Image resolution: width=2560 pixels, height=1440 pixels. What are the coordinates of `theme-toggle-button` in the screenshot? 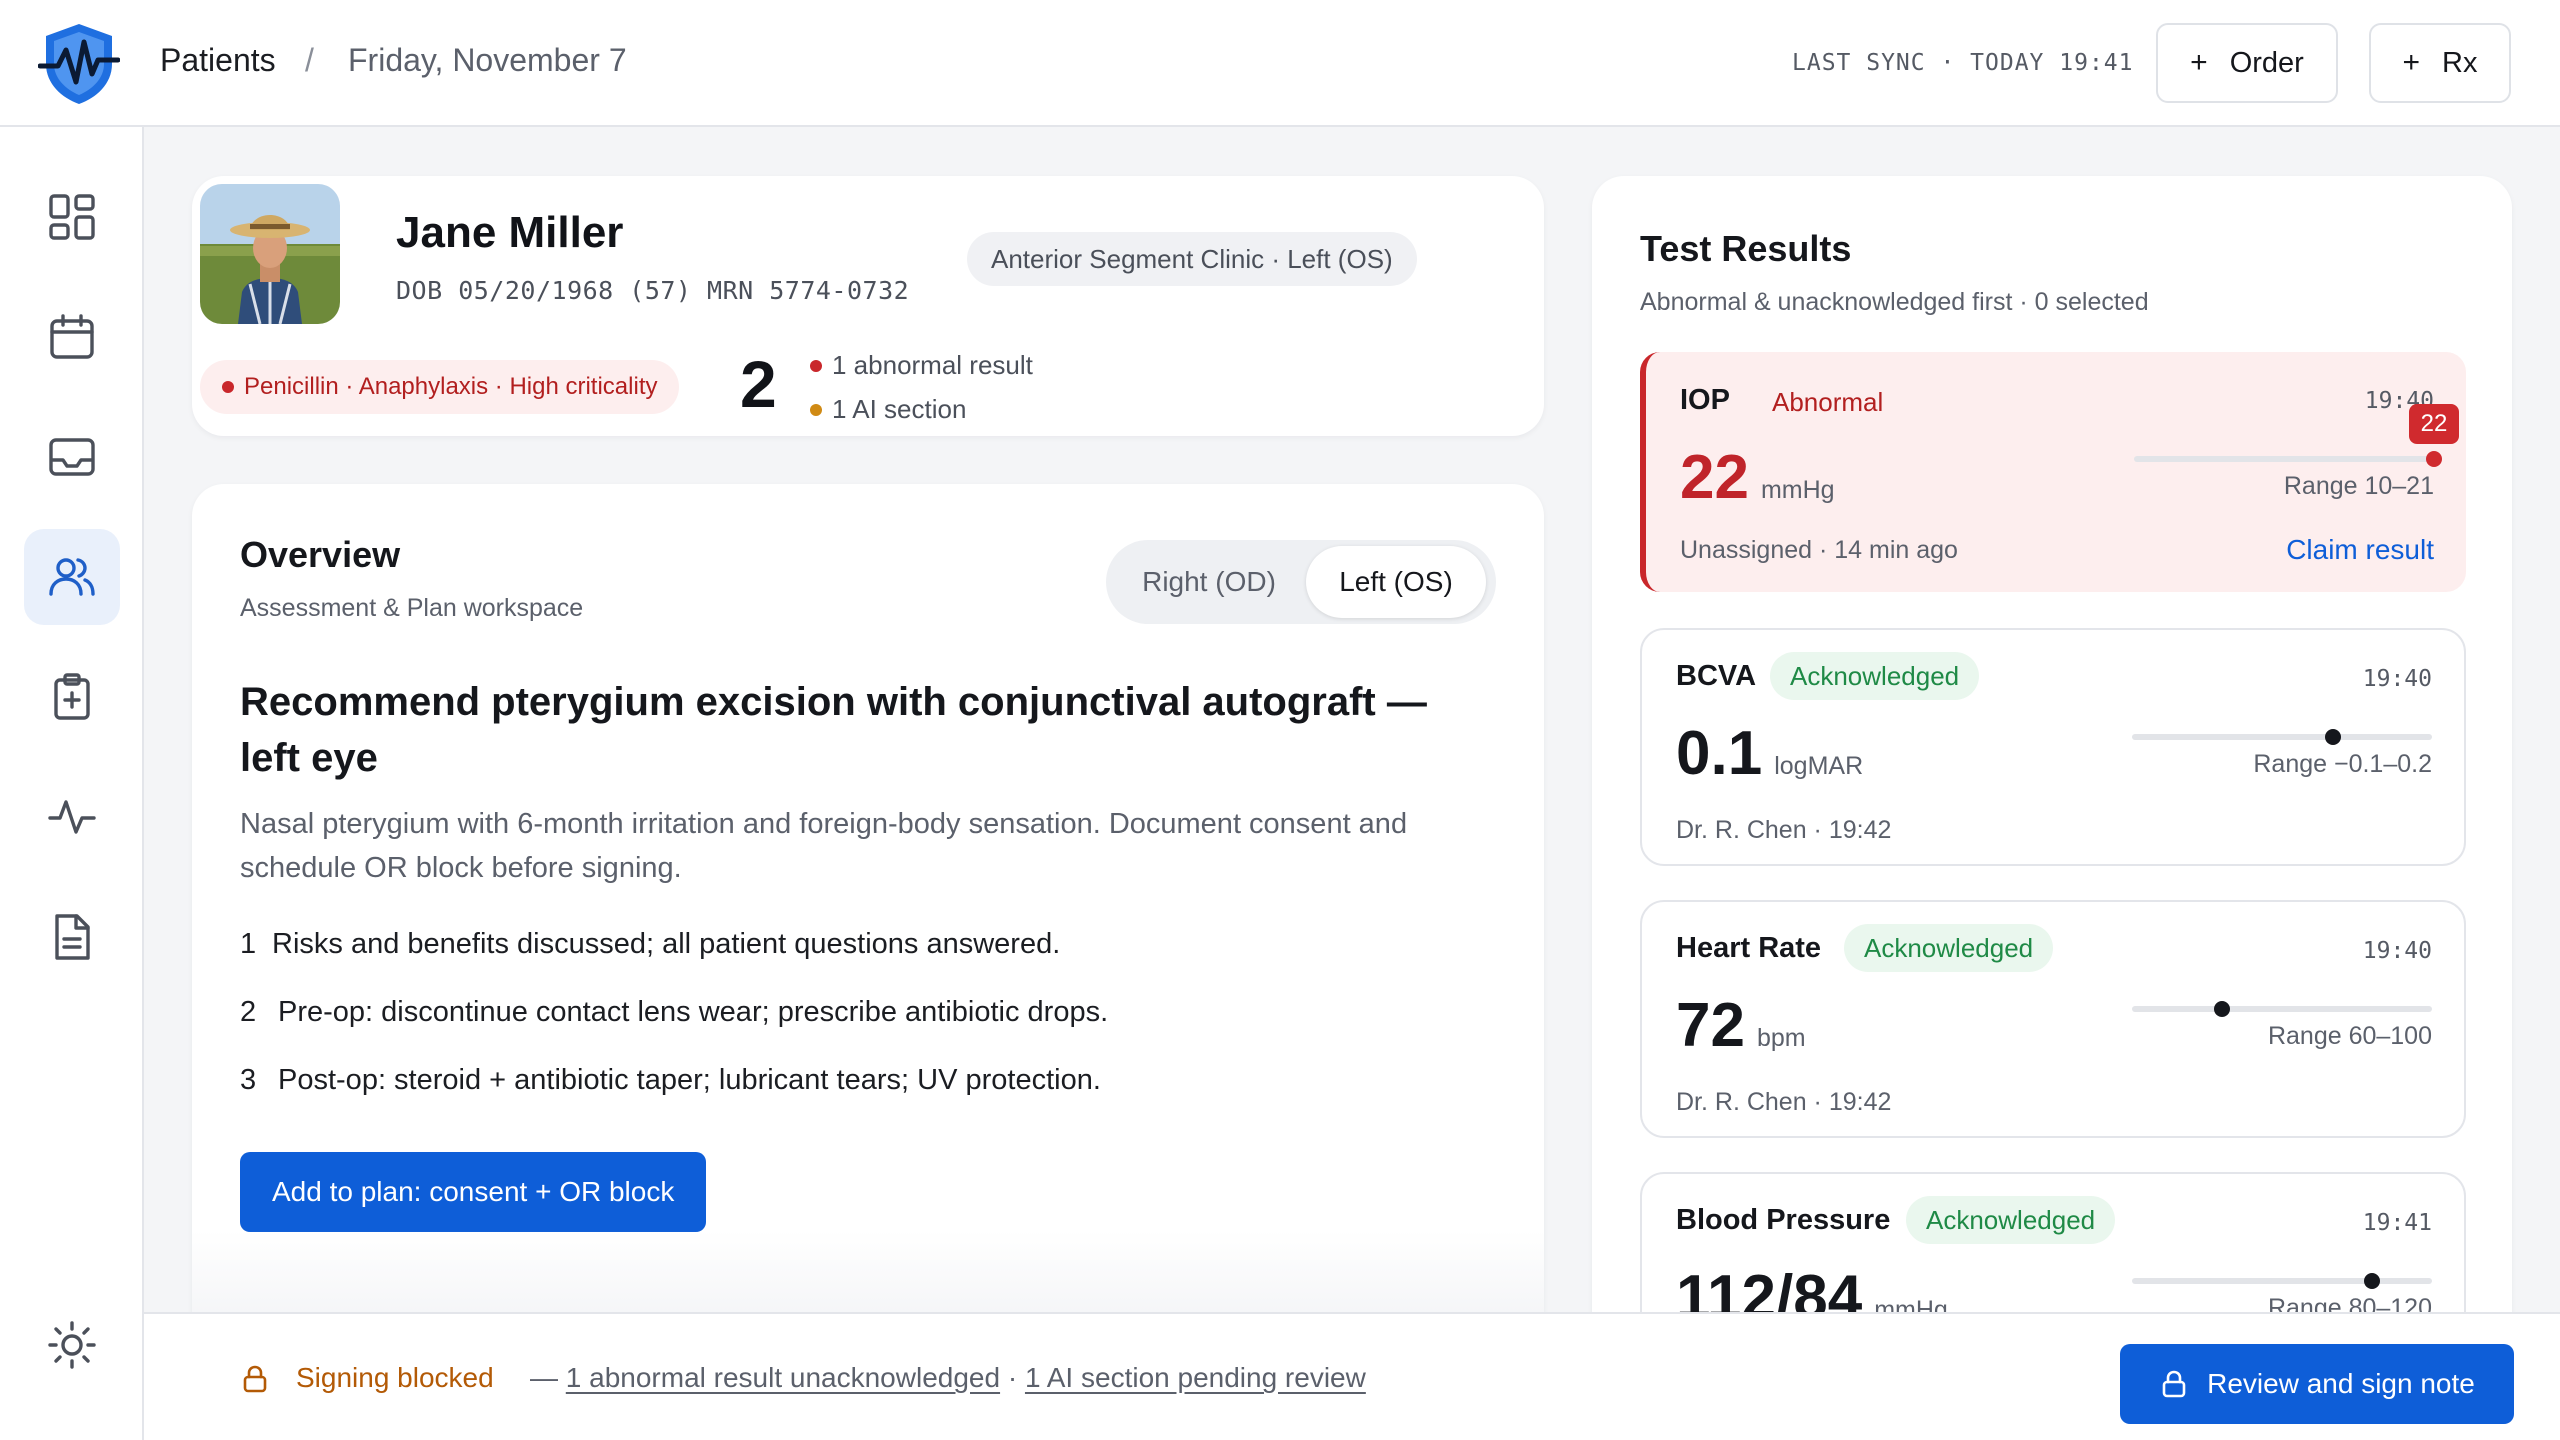 It's located at (72, 1345).